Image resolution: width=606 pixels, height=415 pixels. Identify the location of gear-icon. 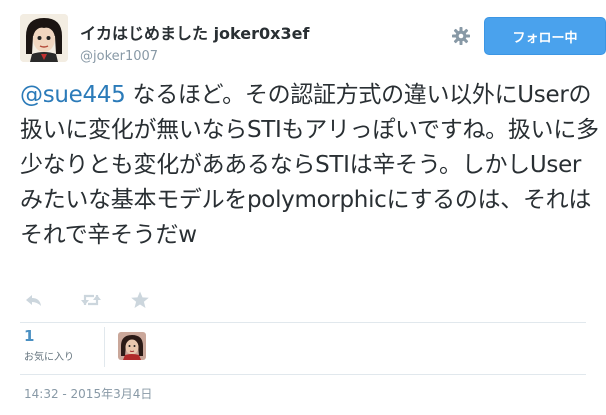
(461, 36).